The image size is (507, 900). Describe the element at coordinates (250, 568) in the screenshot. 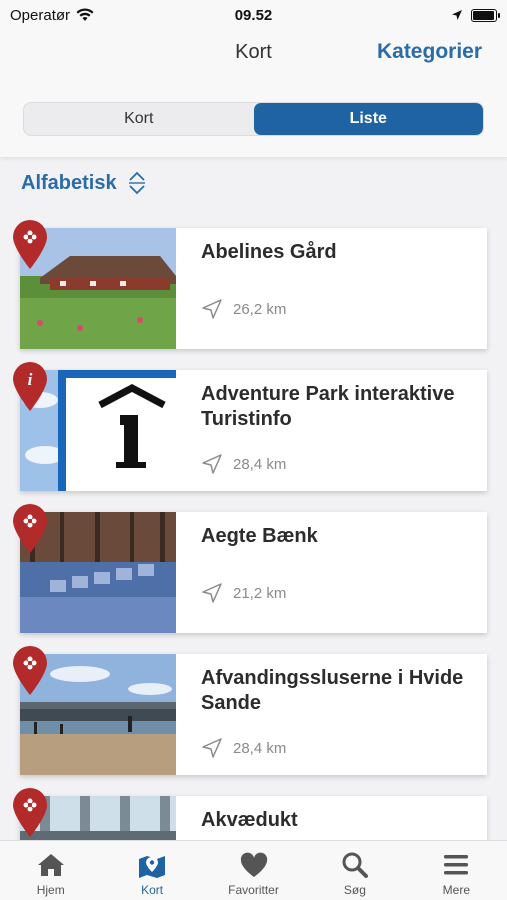

I see `list-item: Aegte Bænk 21,2 km` at that location.